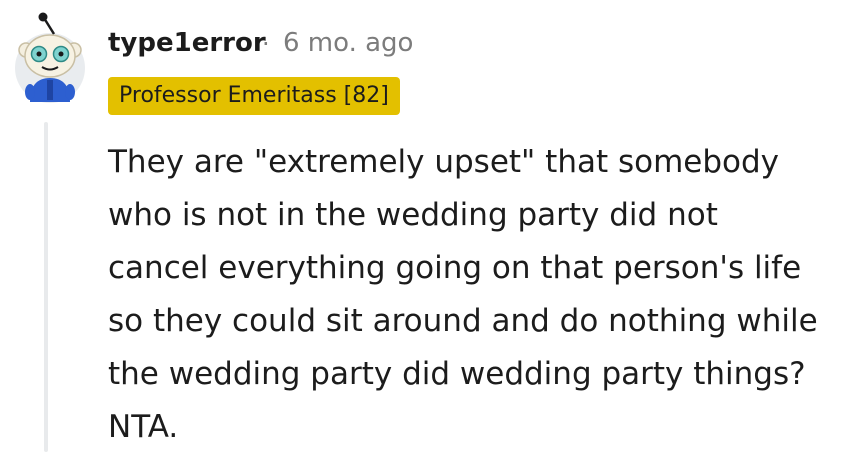 This screenshot has width=845, height=454. What do you see at coordinates (46, 287) in the screenshot?
I see `thread-collapse-line` at bounding box center [46, 287].